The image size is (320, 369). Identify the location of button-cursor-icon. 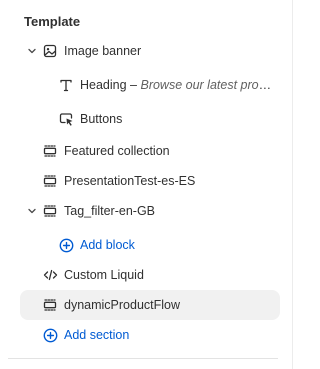
(66, 119).